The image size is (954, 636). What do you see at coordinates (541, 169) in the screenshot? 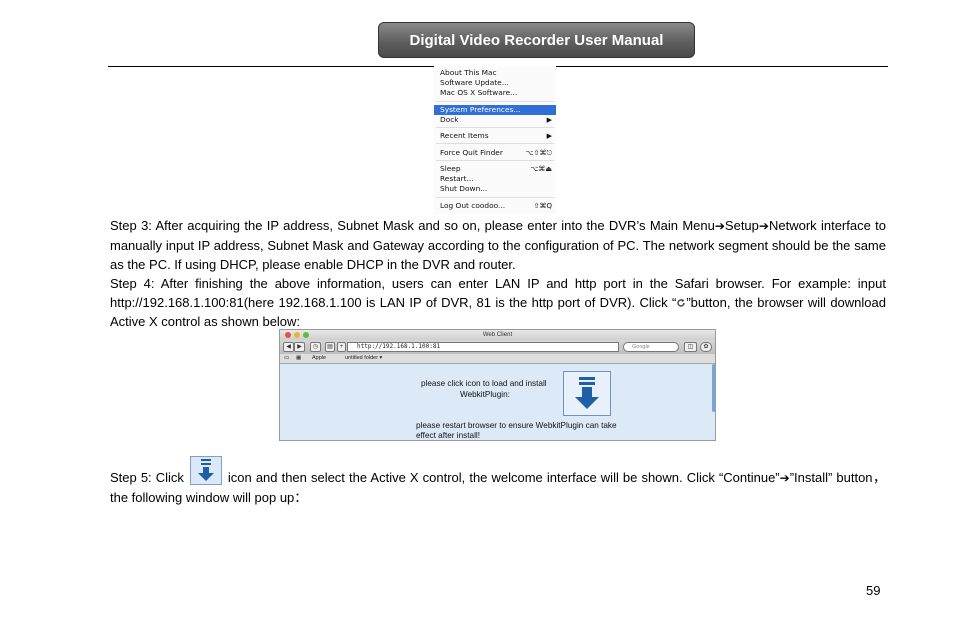
I see `menu-shortcut: ⌥⌘⏏` at bounding box center [541, 169].